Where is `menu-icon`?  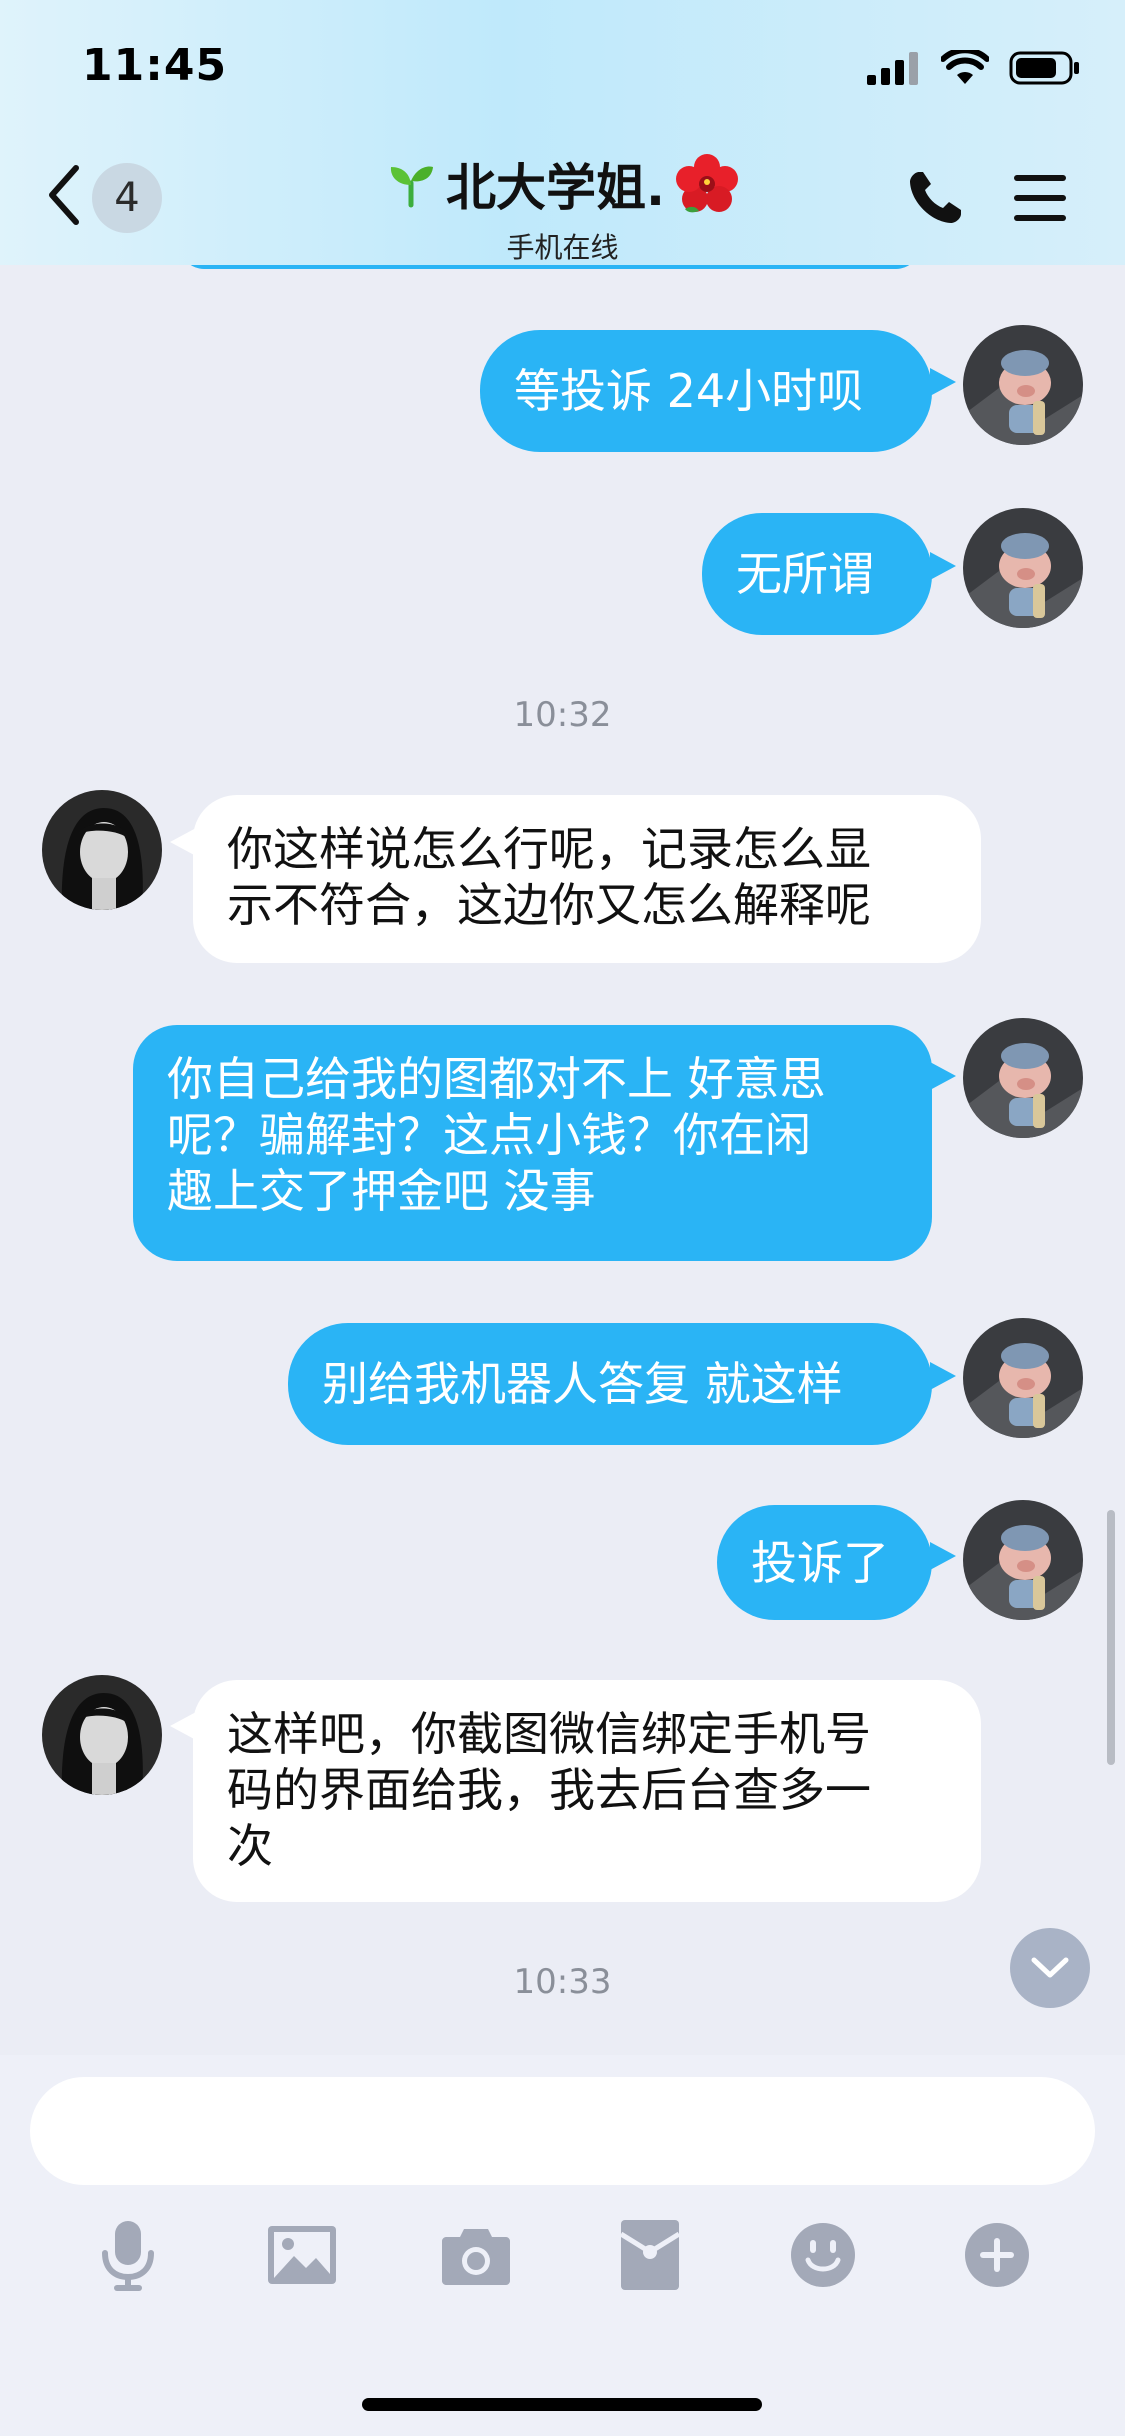
menu-icon is located at coordinates (1040, 198).